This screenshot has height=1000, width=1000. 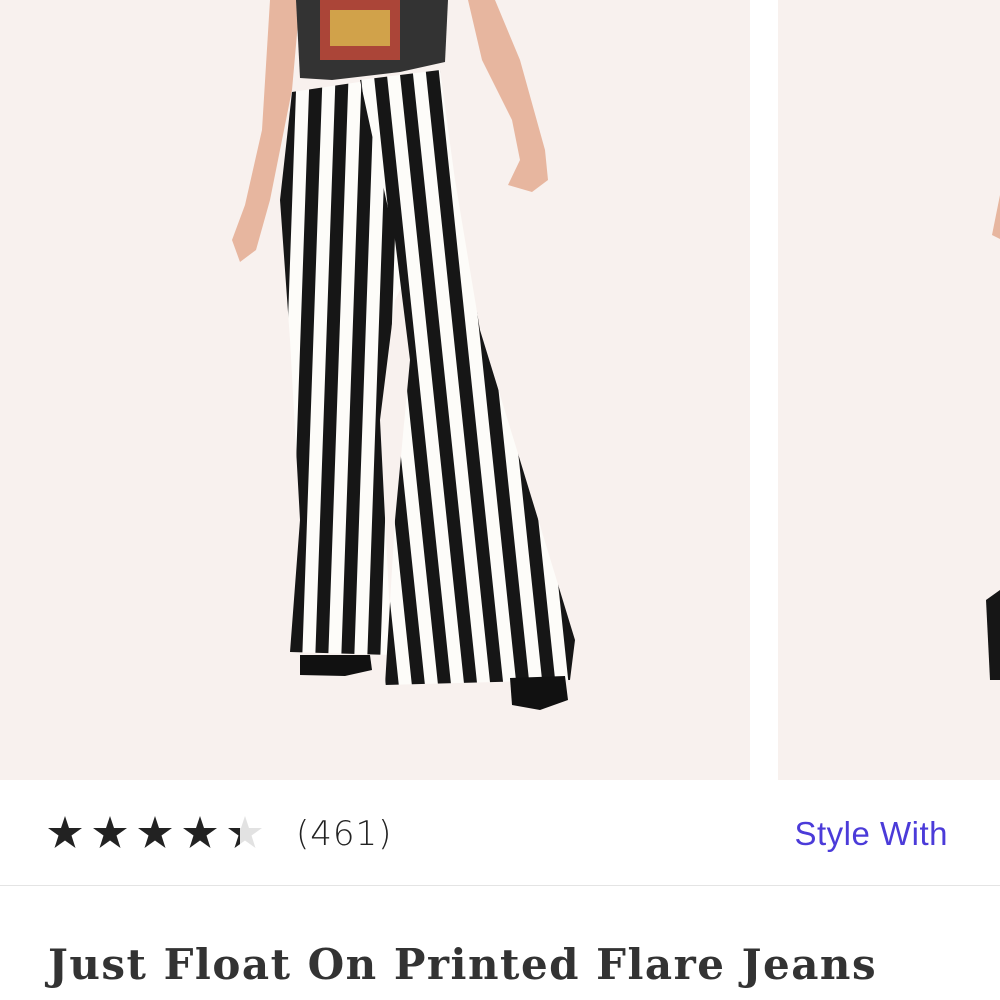 I want to click on star-rating, so click(x=158, y=834).